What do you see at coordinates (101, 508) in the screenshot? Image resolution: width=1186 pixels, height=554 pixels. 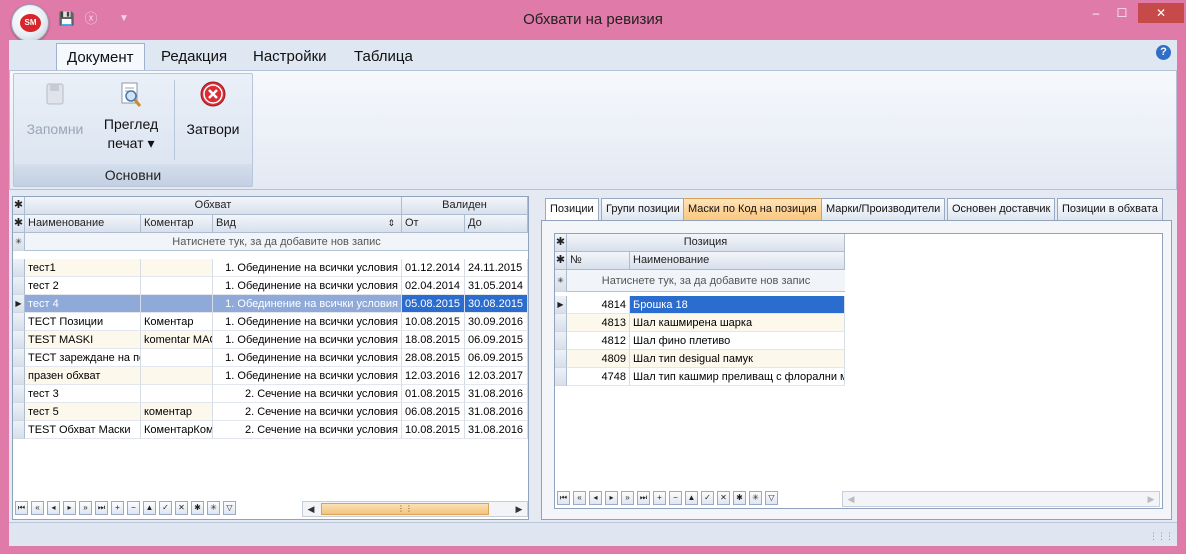 I see `nav-last-icon: ⏭` at bounding box center [101, 508].